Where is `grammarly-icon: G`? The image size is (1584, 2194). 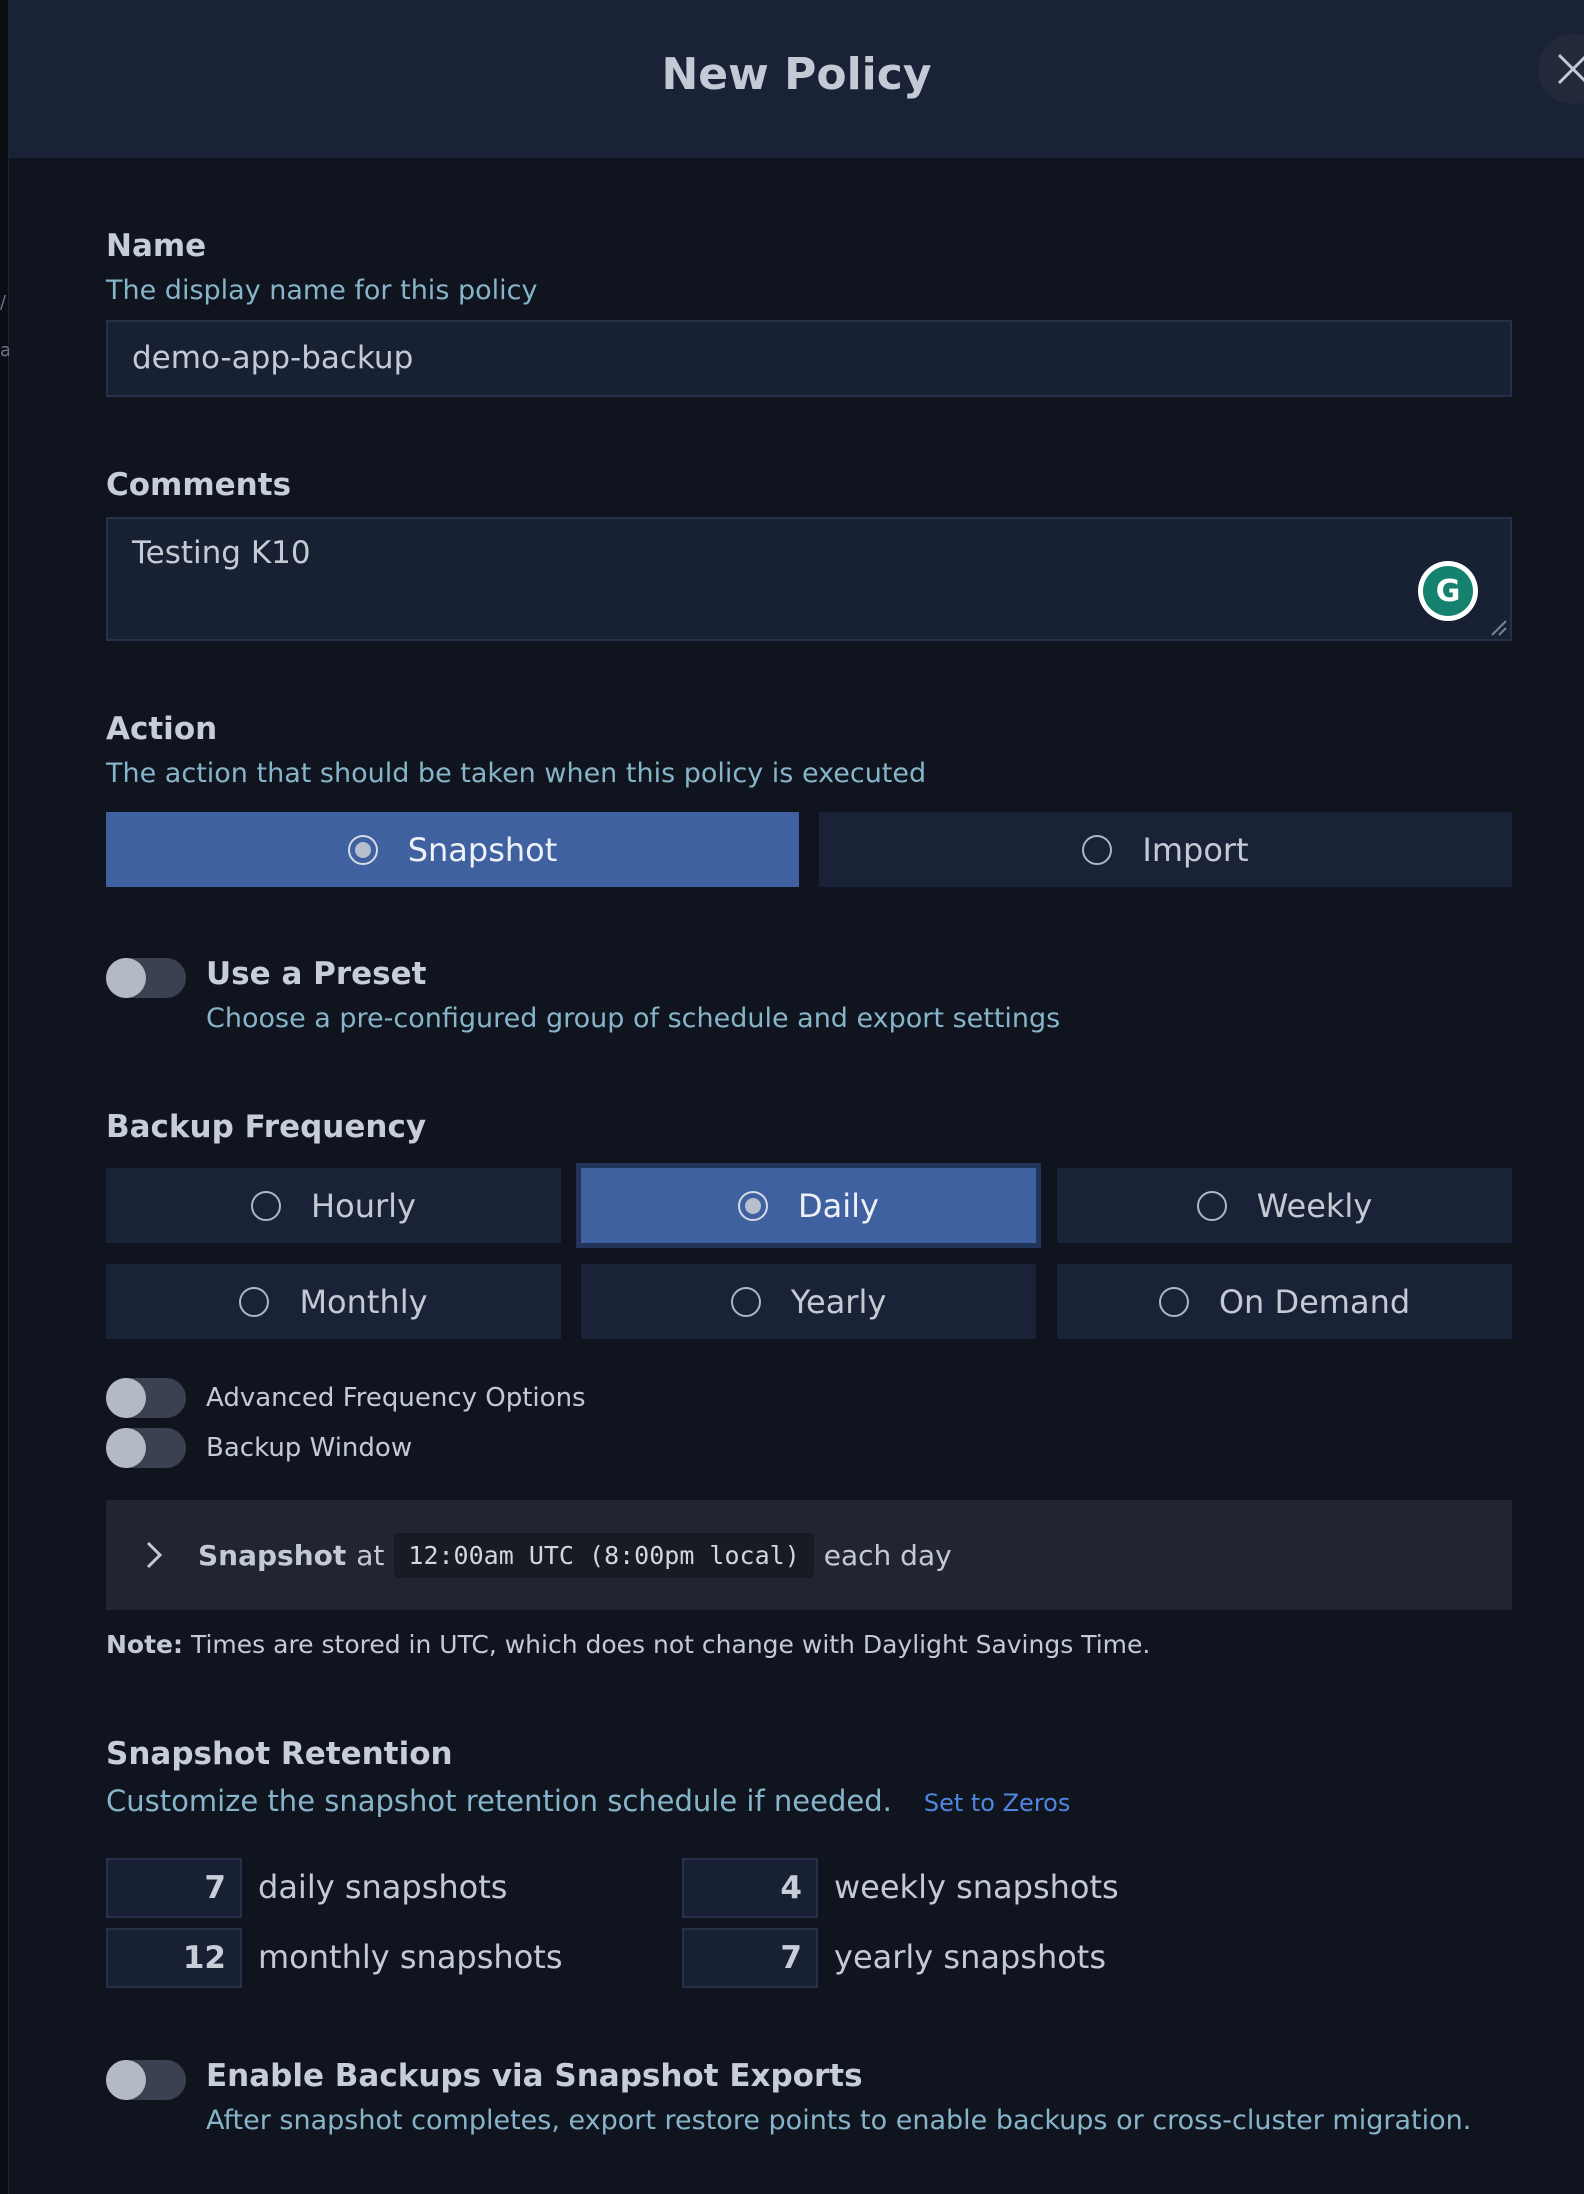
grammarly-icon: G is located at coordinates (1448, 591).